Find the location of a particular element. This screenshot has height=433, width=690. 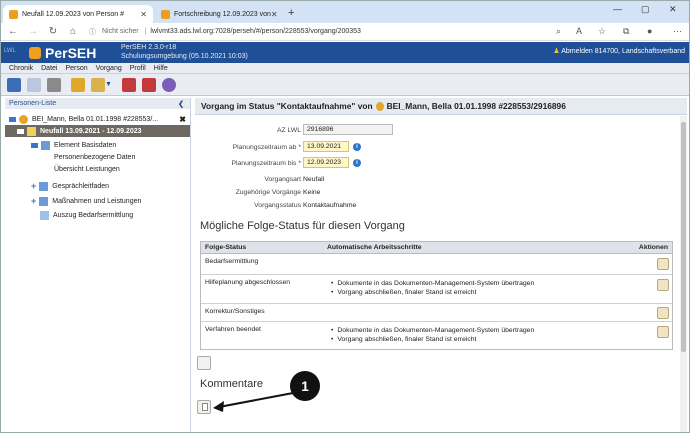

annotation-arrow is located at coordinates (253, 402).